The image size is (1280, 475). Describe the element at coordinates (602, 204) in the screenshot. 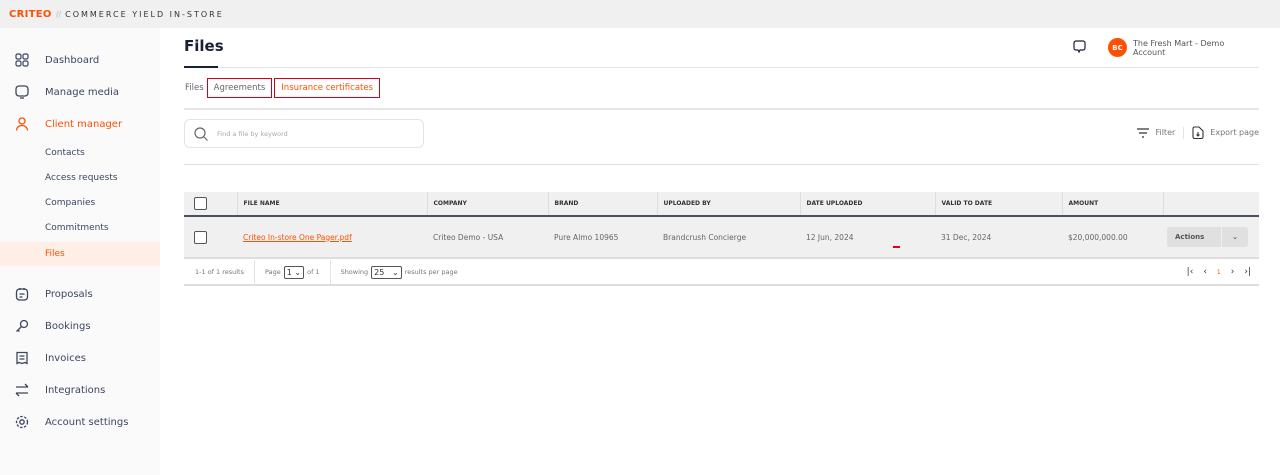

I see `column-header: BRAND` at that location.